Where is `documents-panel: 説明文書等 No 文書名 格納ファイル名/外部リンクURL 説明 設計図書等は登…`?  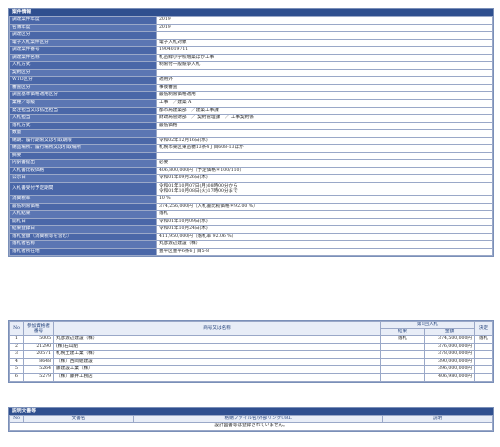 documents-panel: 説明文書等 No 文書名 格納ファイル名/外部リンクURL 説明 設計図書等は登… is located at coordinates (251, 419).